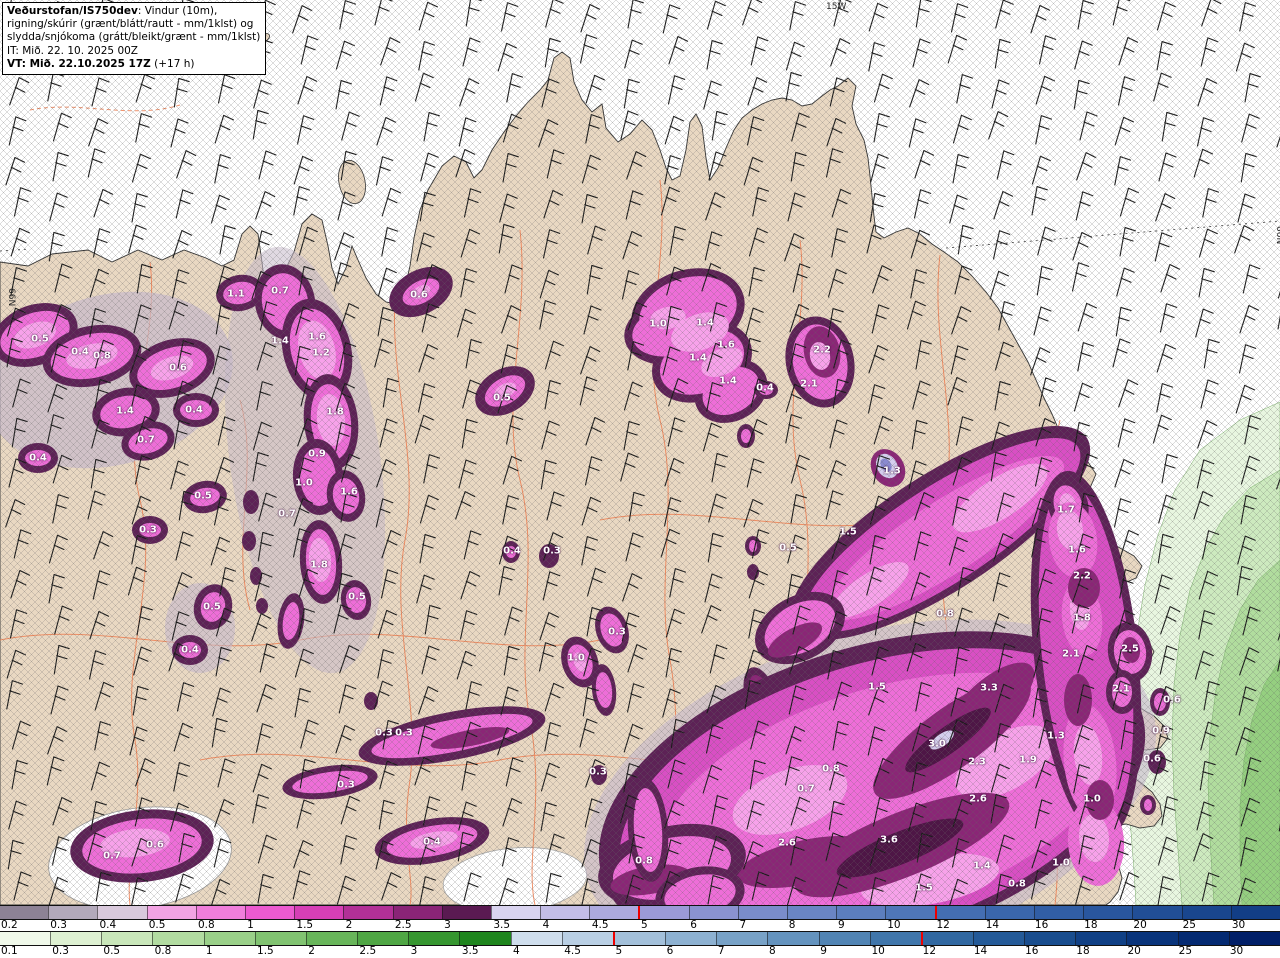 The height and width of the screenshot is (958, 1280). Describe the element at coordinates (1032, 951) in the screenshot. I see `colorbar-tick-label: 16` at that location.